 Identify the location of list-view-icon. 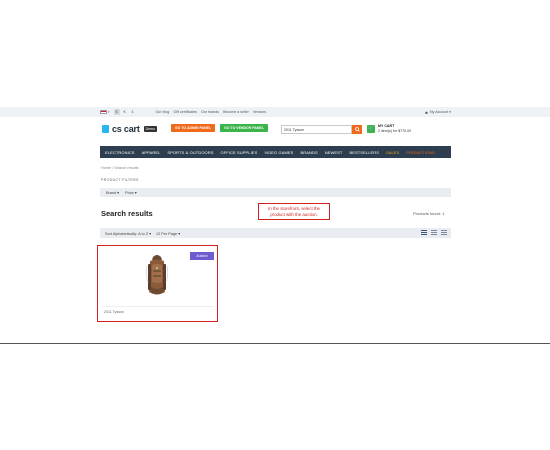
(434, 233).